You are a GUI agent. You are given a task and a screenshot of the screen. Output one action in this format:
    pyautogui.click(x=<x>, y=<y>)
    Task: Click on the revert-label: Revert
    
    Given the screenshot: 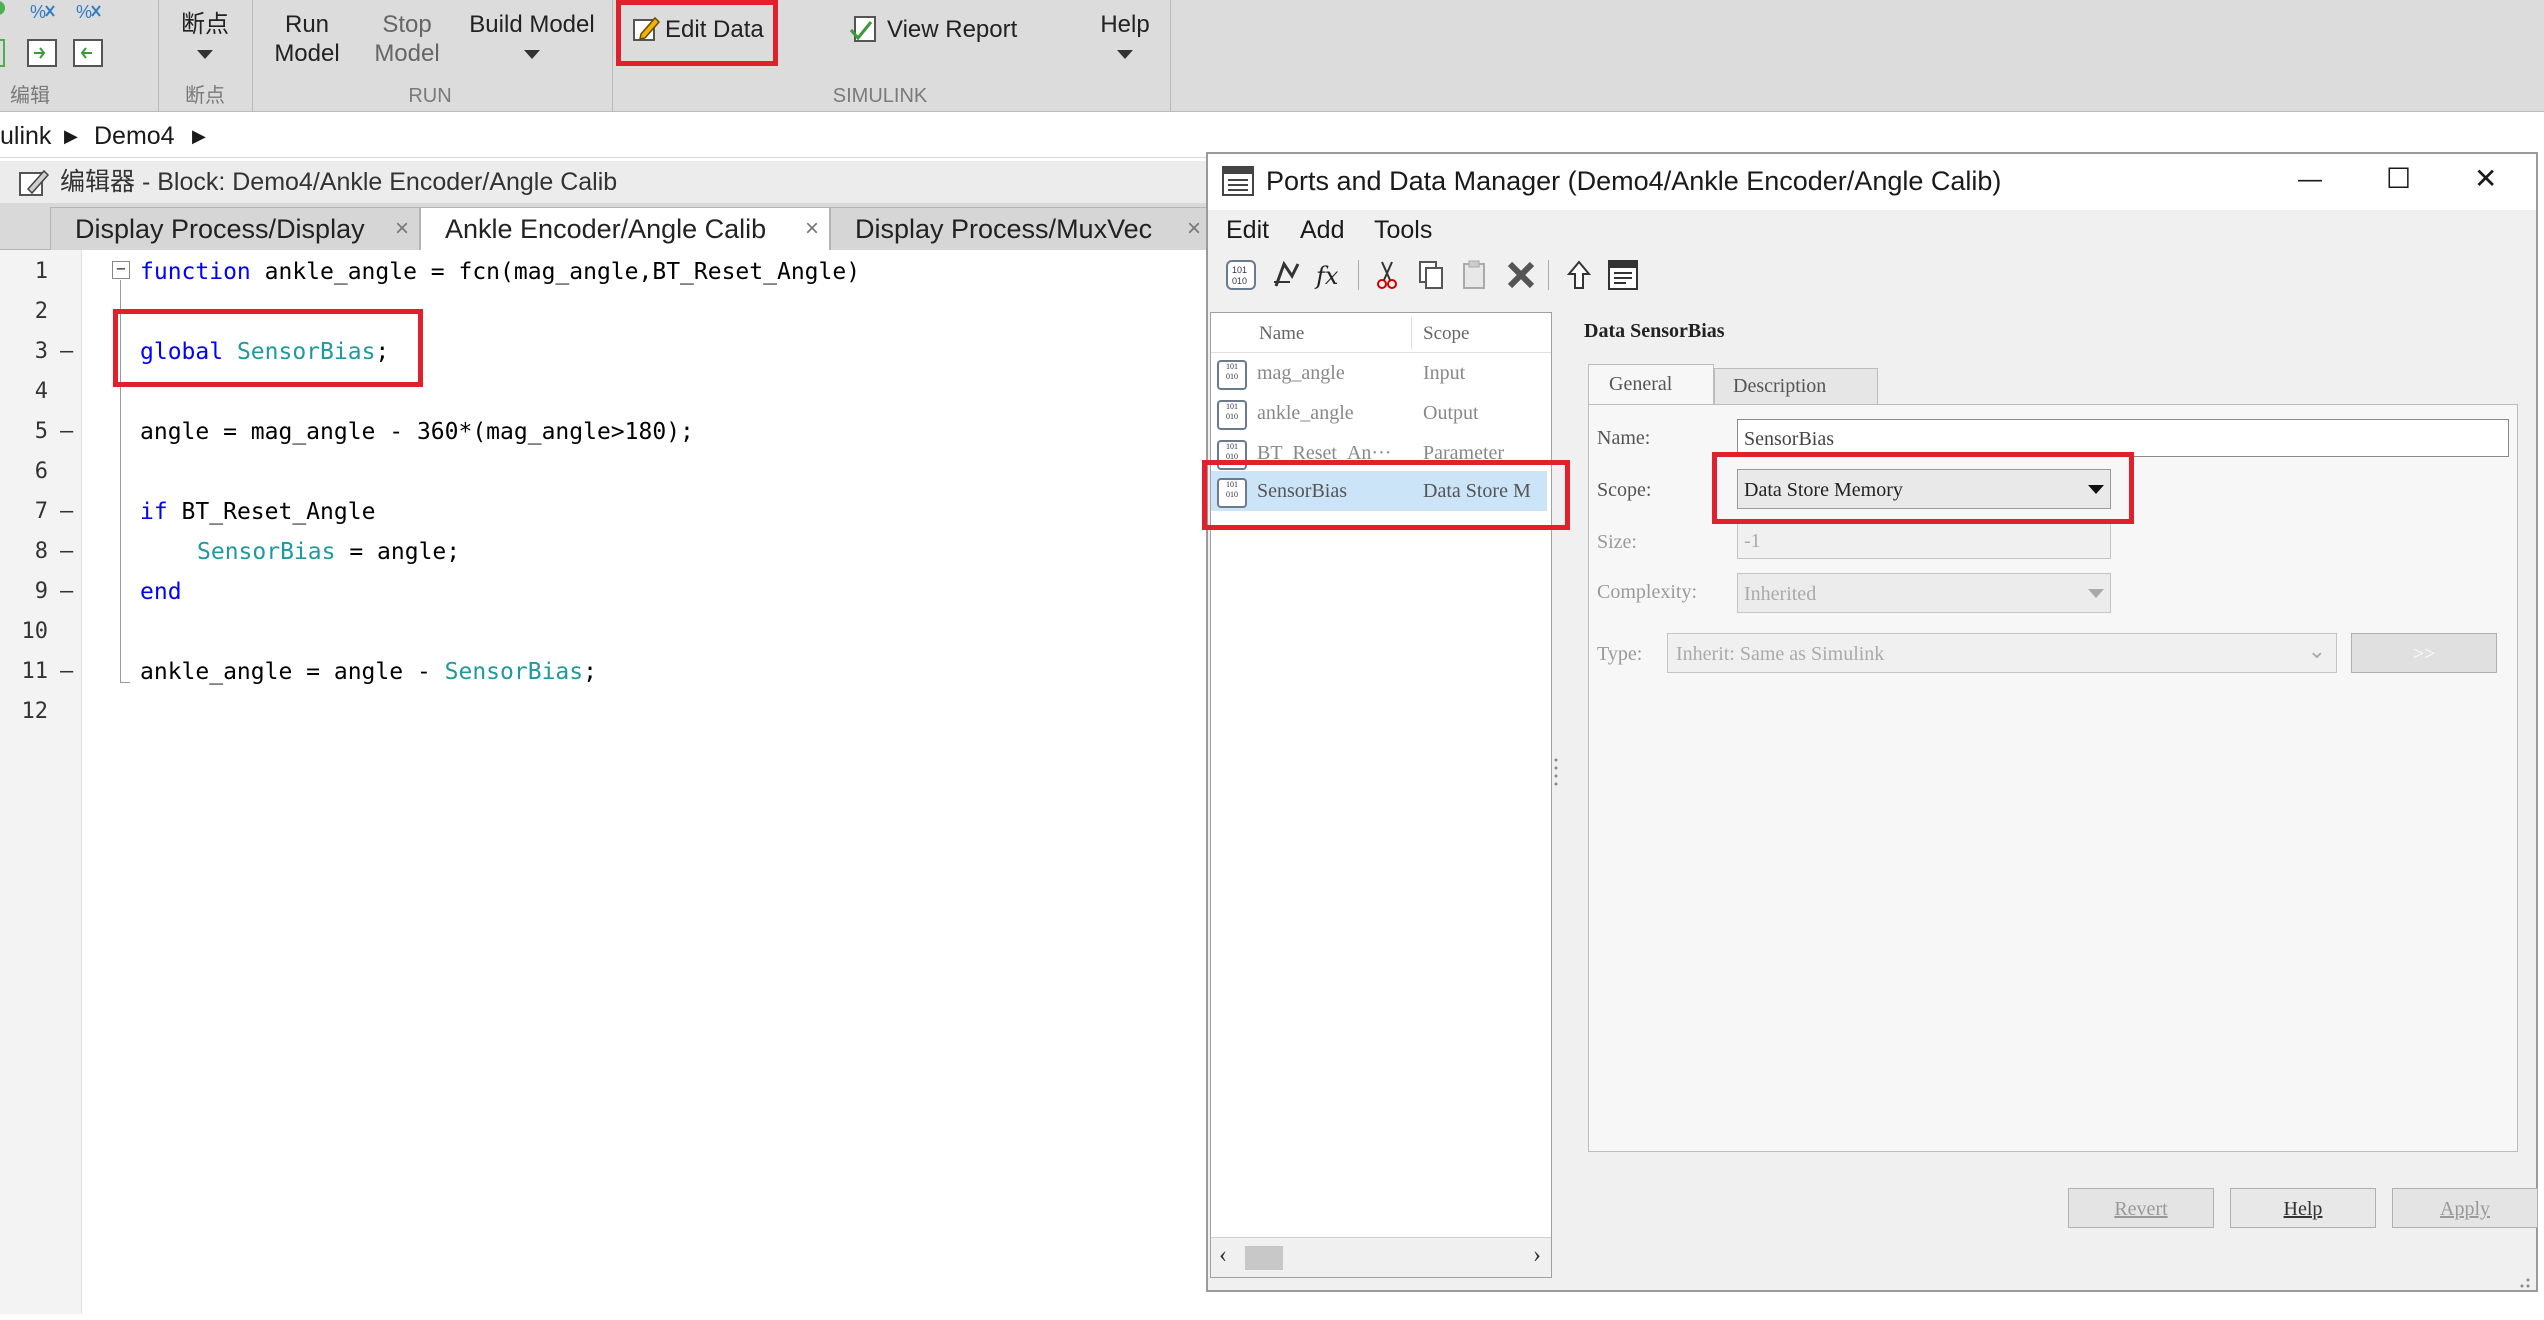 What is the action you would take?
    pyautogui.click(x=2141, y=1209)
    